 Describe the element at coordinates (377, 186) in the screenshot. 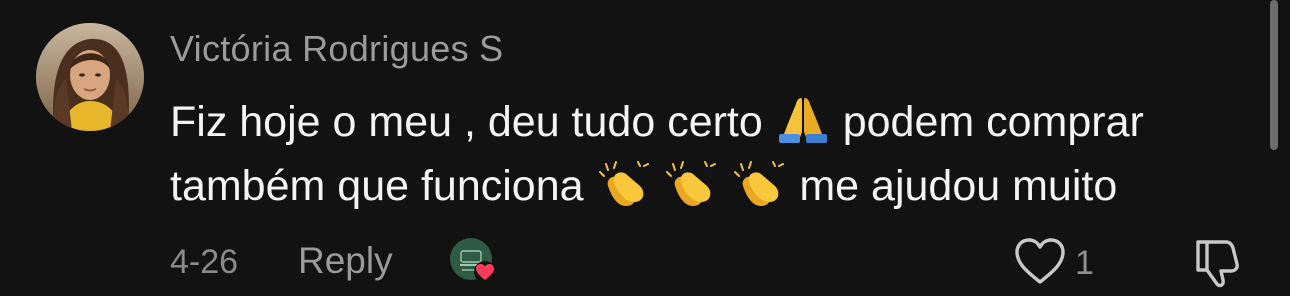

I see `comment-text-segment: também que funciona` at that location.